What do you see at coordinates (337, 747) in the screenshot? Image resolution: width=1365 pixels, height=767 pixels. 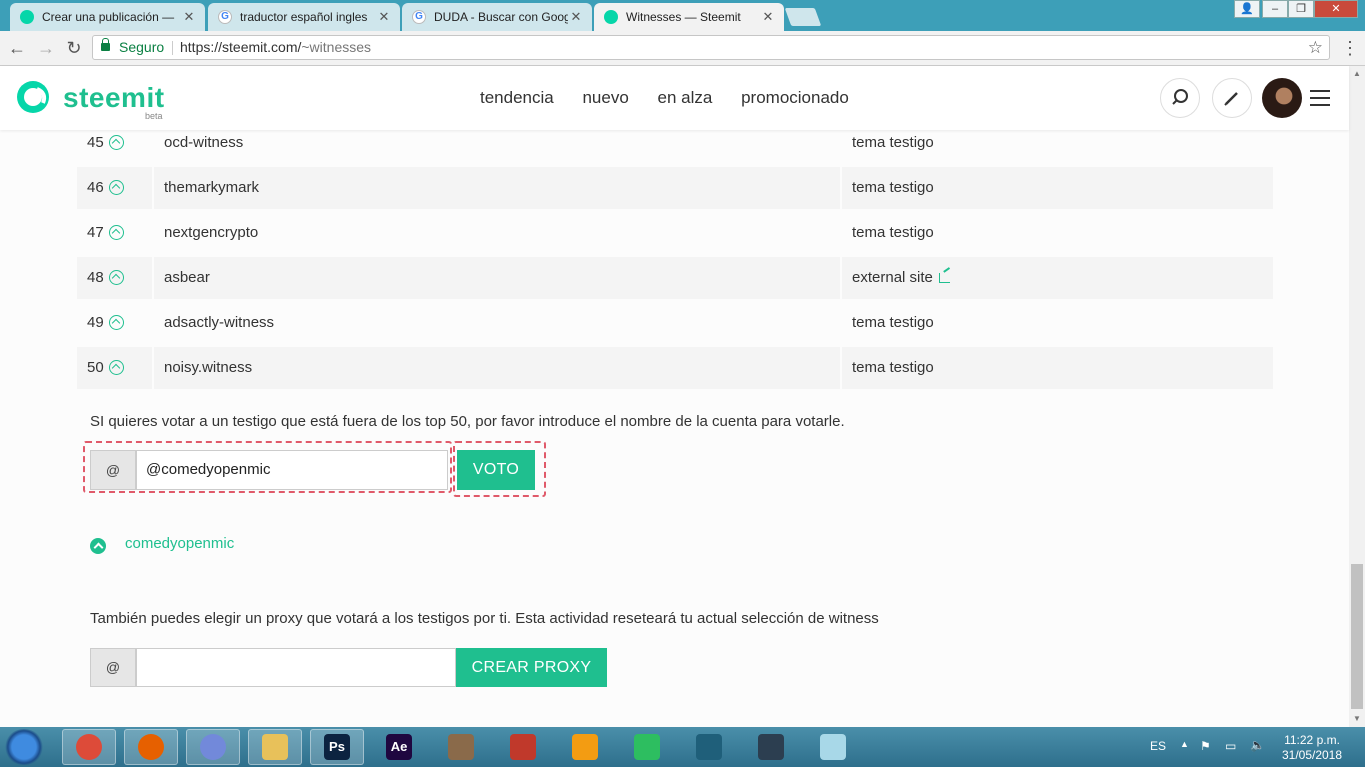 I see `photoshop-taskbar-button: Ps` at bounding box center [337, 747].